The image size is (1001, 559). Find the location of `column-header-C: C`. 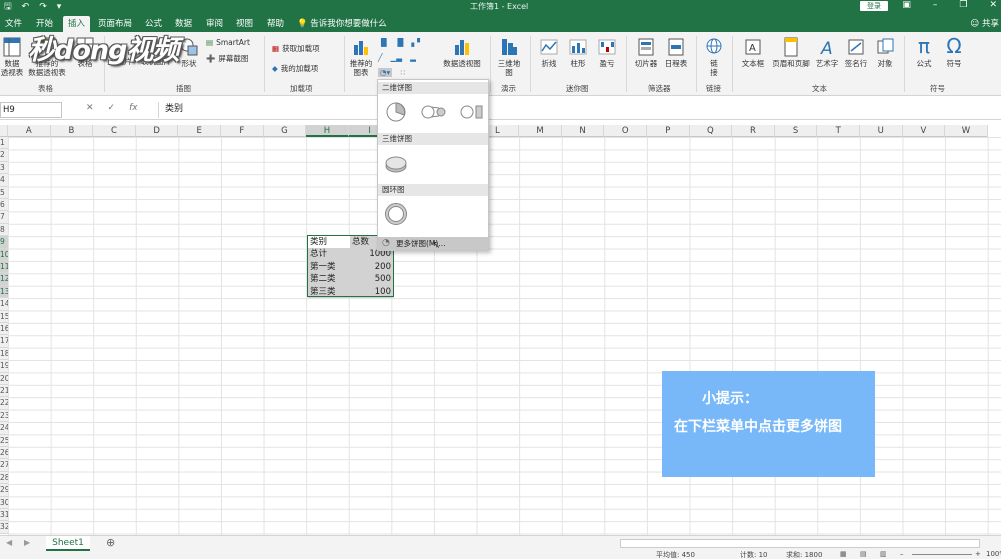

column-header-C: C is located at coordinates (114, 131).